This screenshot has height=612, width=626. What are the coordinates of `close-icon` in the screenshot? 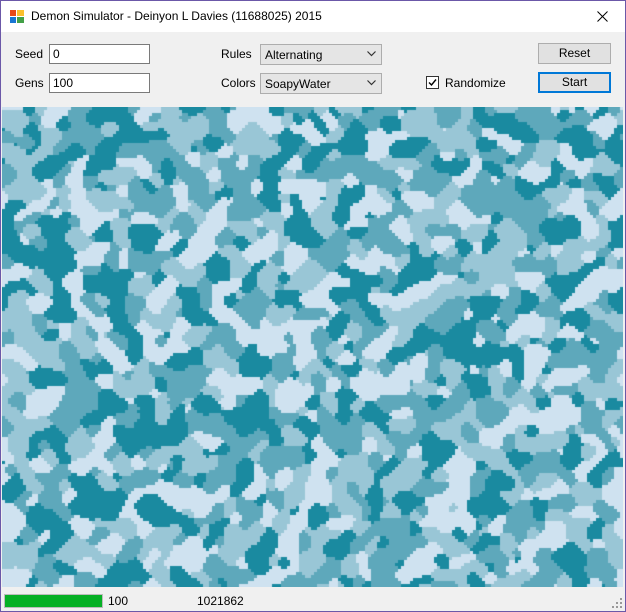 It's located at (602, 16).